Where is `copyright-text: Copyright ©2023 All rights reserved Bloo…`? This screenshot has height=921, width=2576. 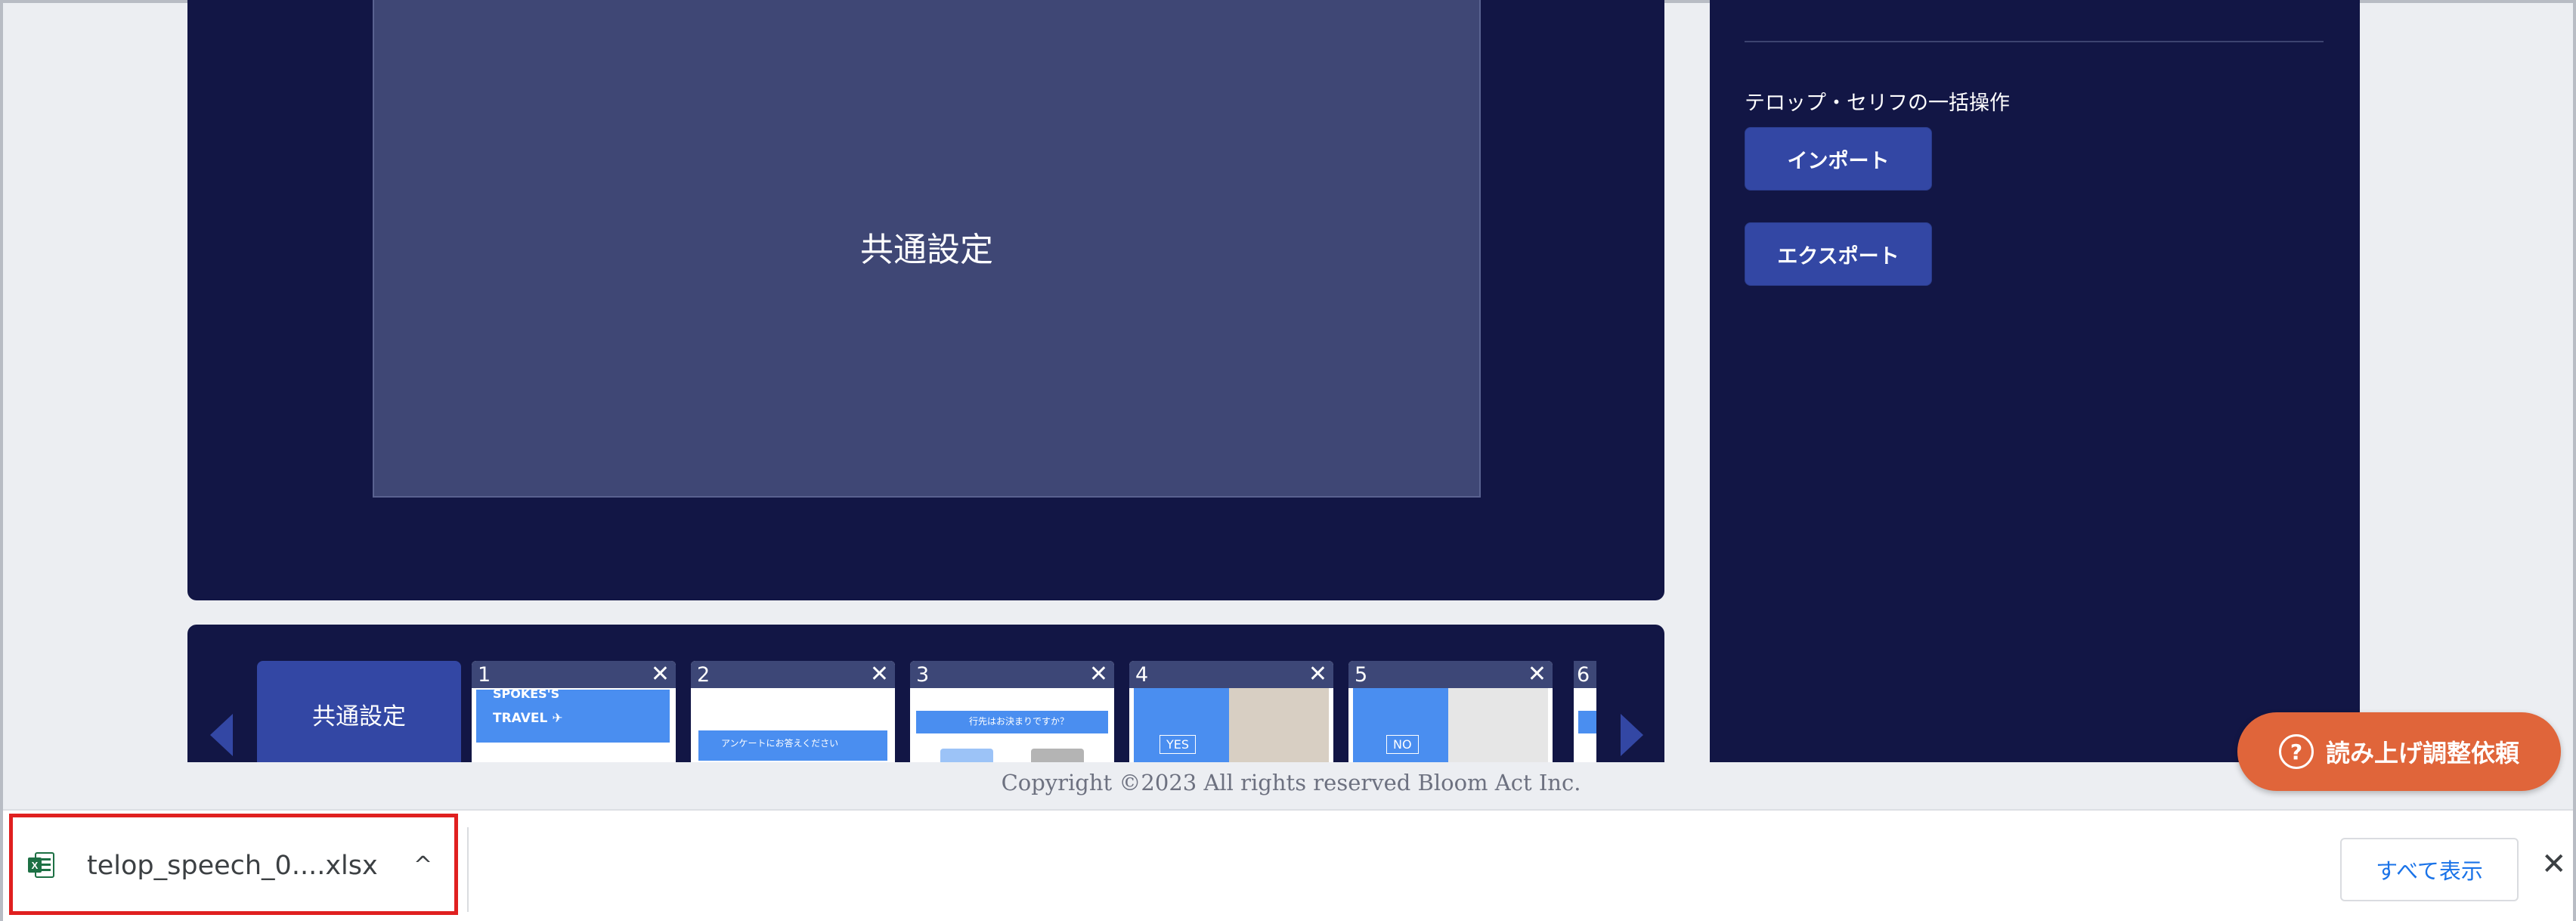
copyright-text: Copyright ©2023 All rights reserved Bloo… is located at coordinates (1291, 782).